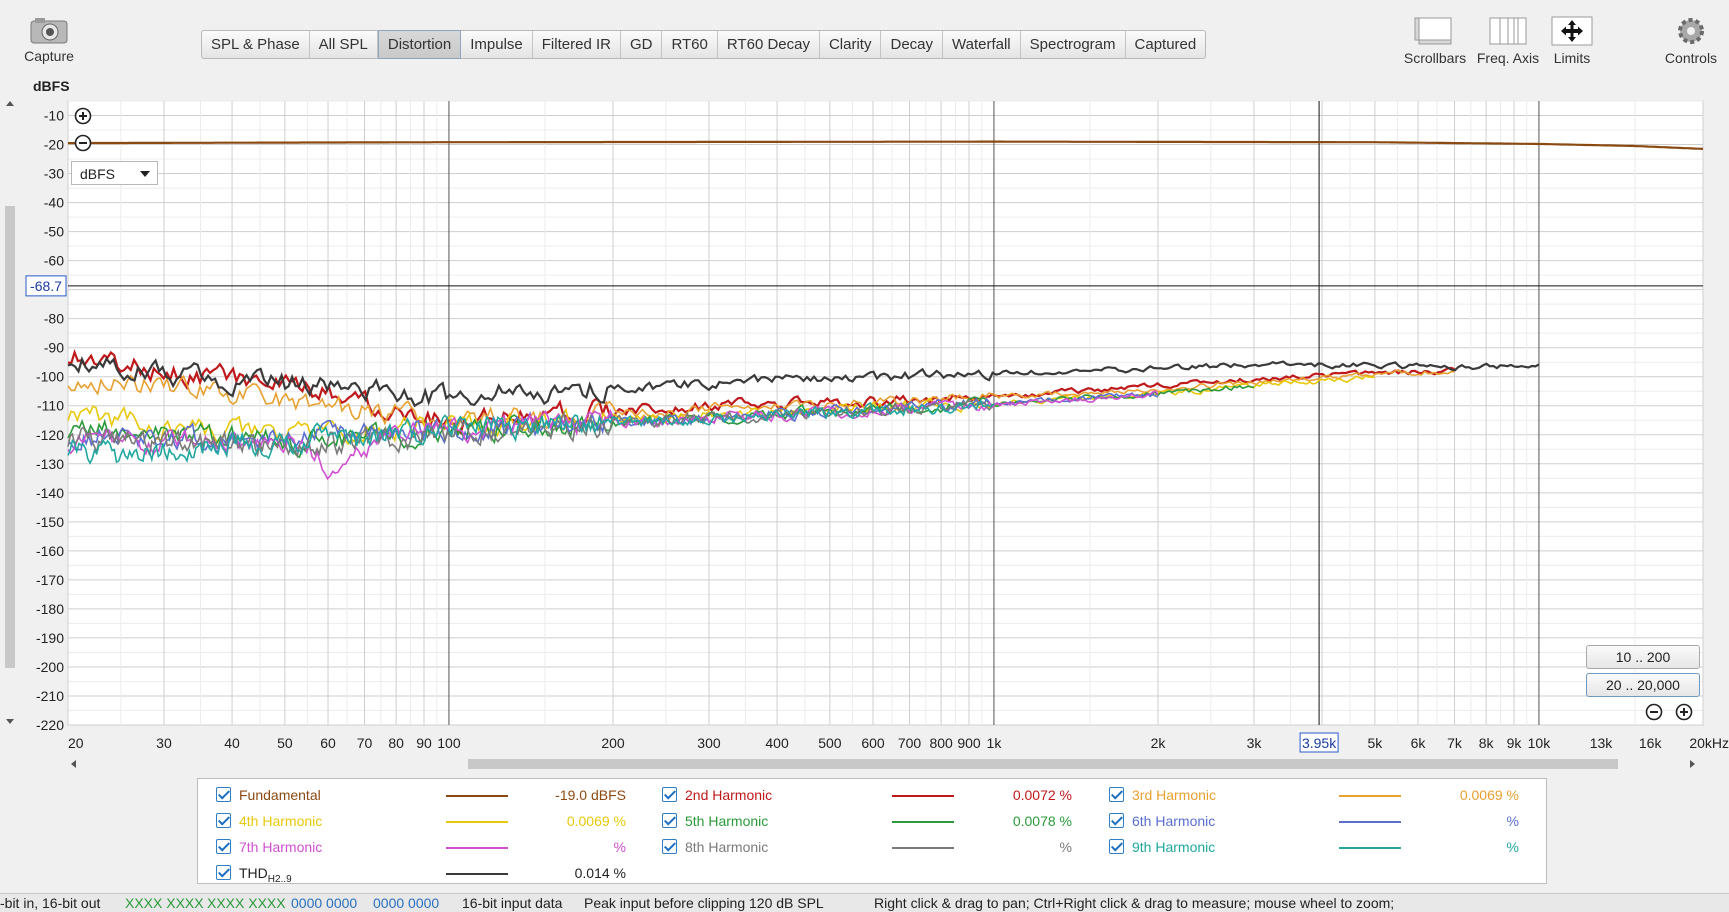  I want to click on status-meter-2: XXXX XXXX, so click(246, 903).